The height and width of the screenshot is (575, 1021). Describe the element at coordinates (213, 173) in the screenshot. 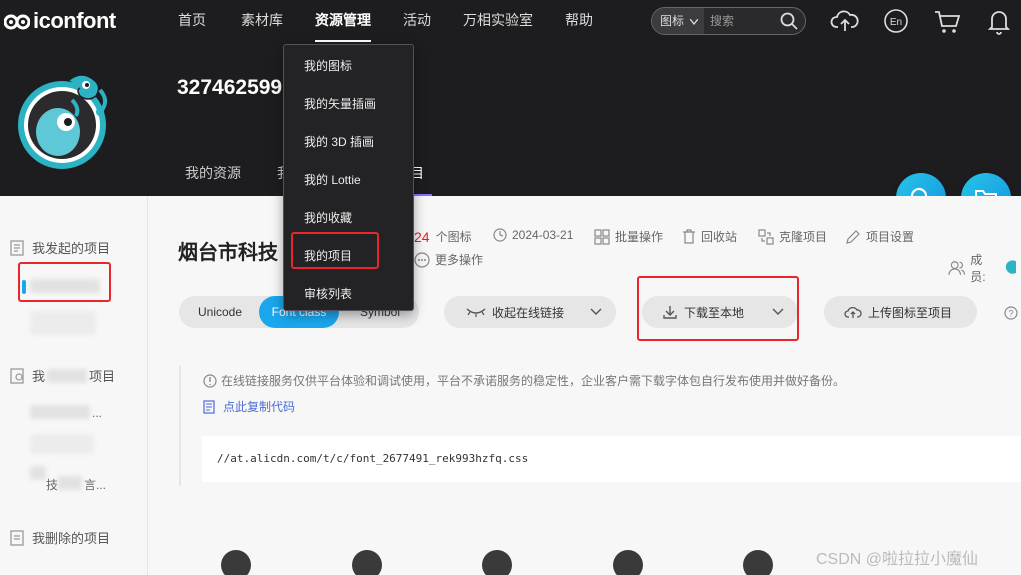

I see `tab-my-resources: 我的资源` at that location.